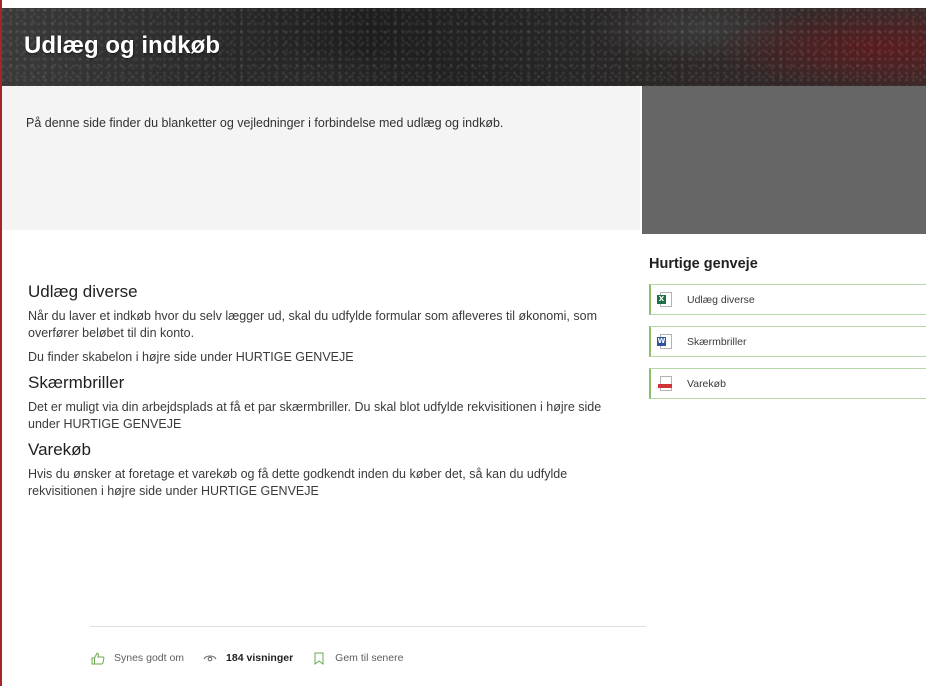 This screenshot has height=686, width=926. I want to click on quick-link-label: Udlæg diverse, so click(721, 299).